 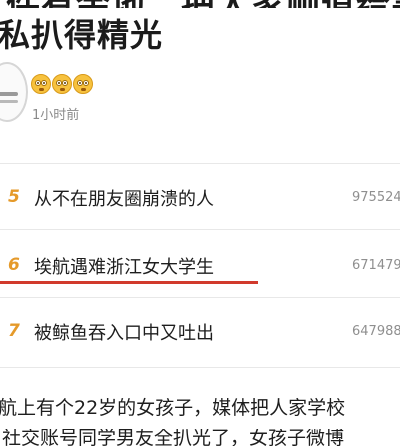 I want to click on paragraph-line2-cropped: 社交账号同学男友全扒光了，女孩子微博, so click(x=201, y=437).